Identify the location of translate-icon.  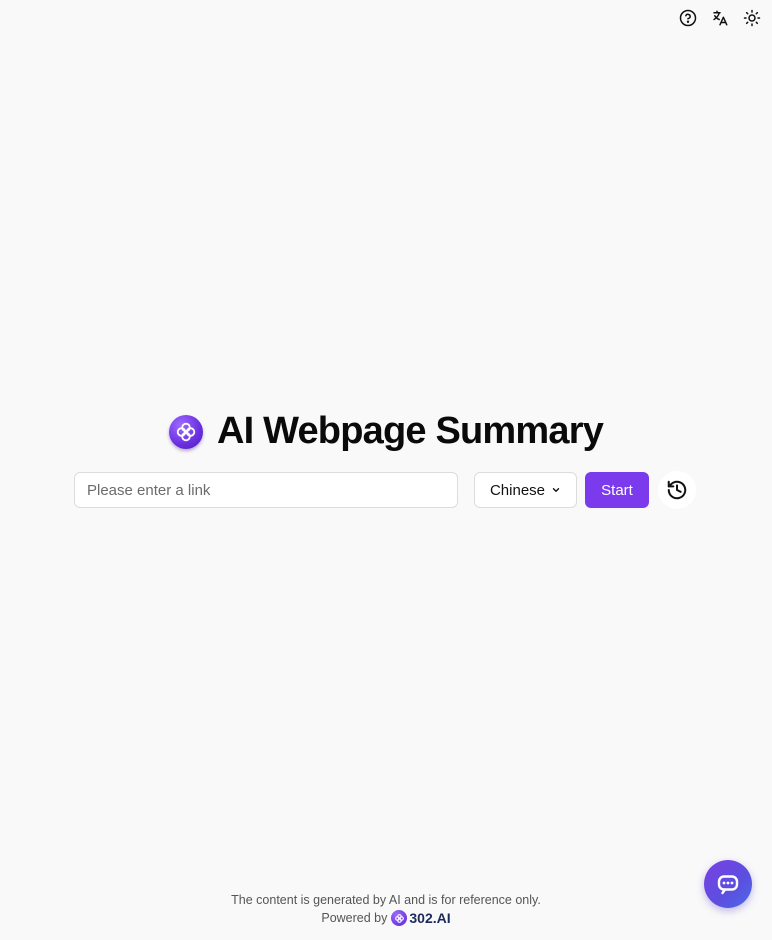
(720, 18).